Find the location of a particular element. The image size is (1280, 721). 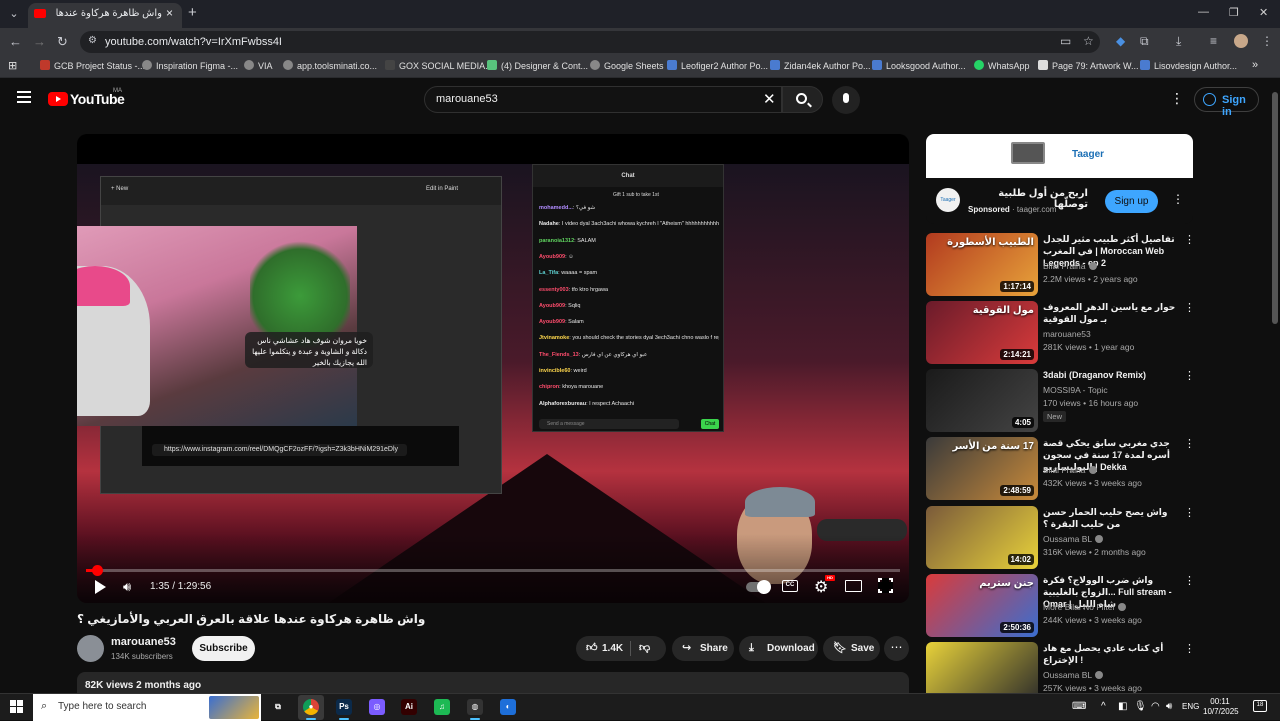

ad-logo: Taager is located at coordinates (948, 200).